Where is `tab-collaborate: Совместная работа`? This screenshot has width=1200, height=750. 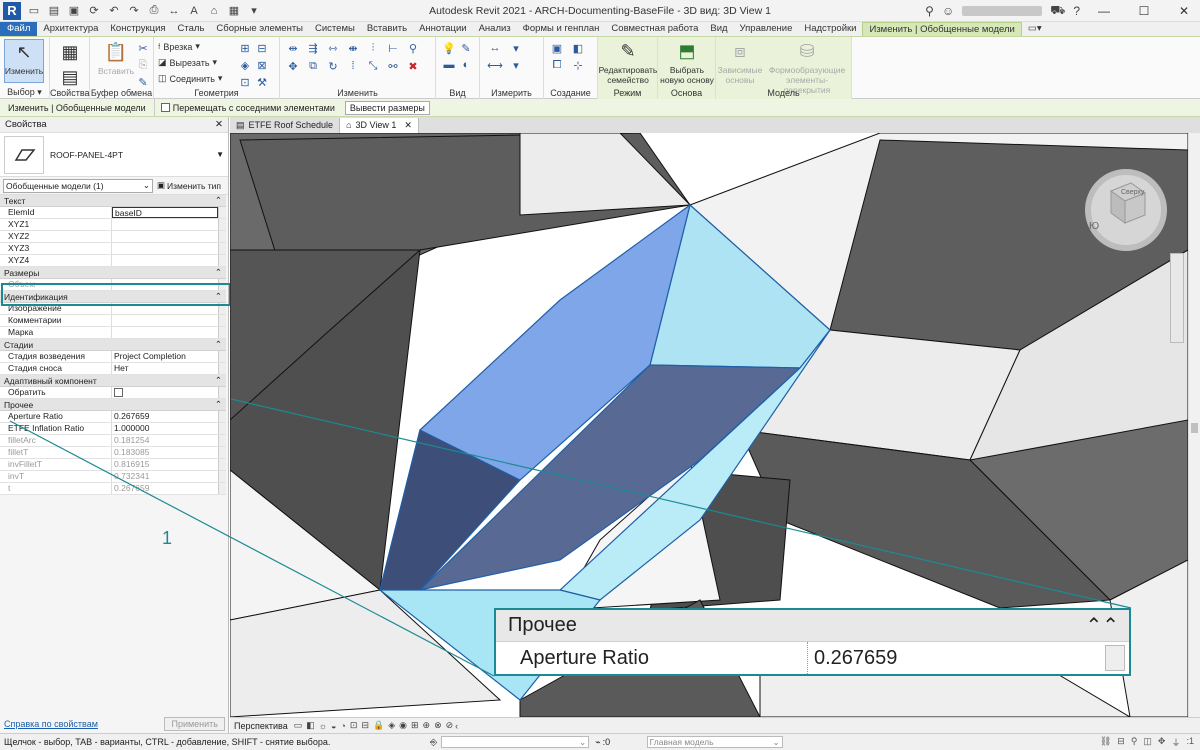 tab-collaborate: Совместная работа is located at coordinates (654, 29).